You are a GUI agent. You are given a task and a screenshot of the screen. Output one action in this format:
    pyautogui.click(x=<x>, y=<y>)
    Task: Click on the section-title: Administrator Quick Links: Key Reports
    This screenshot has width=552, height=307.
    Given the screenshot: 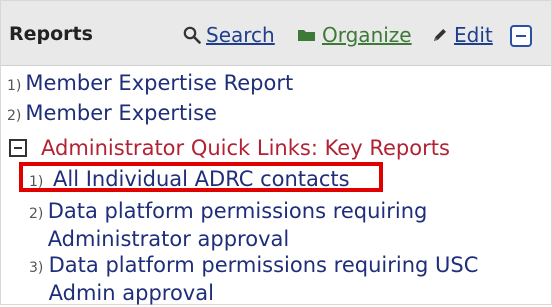 What is the action you would take?
    pyautogui.click(x=245, y=148)
    